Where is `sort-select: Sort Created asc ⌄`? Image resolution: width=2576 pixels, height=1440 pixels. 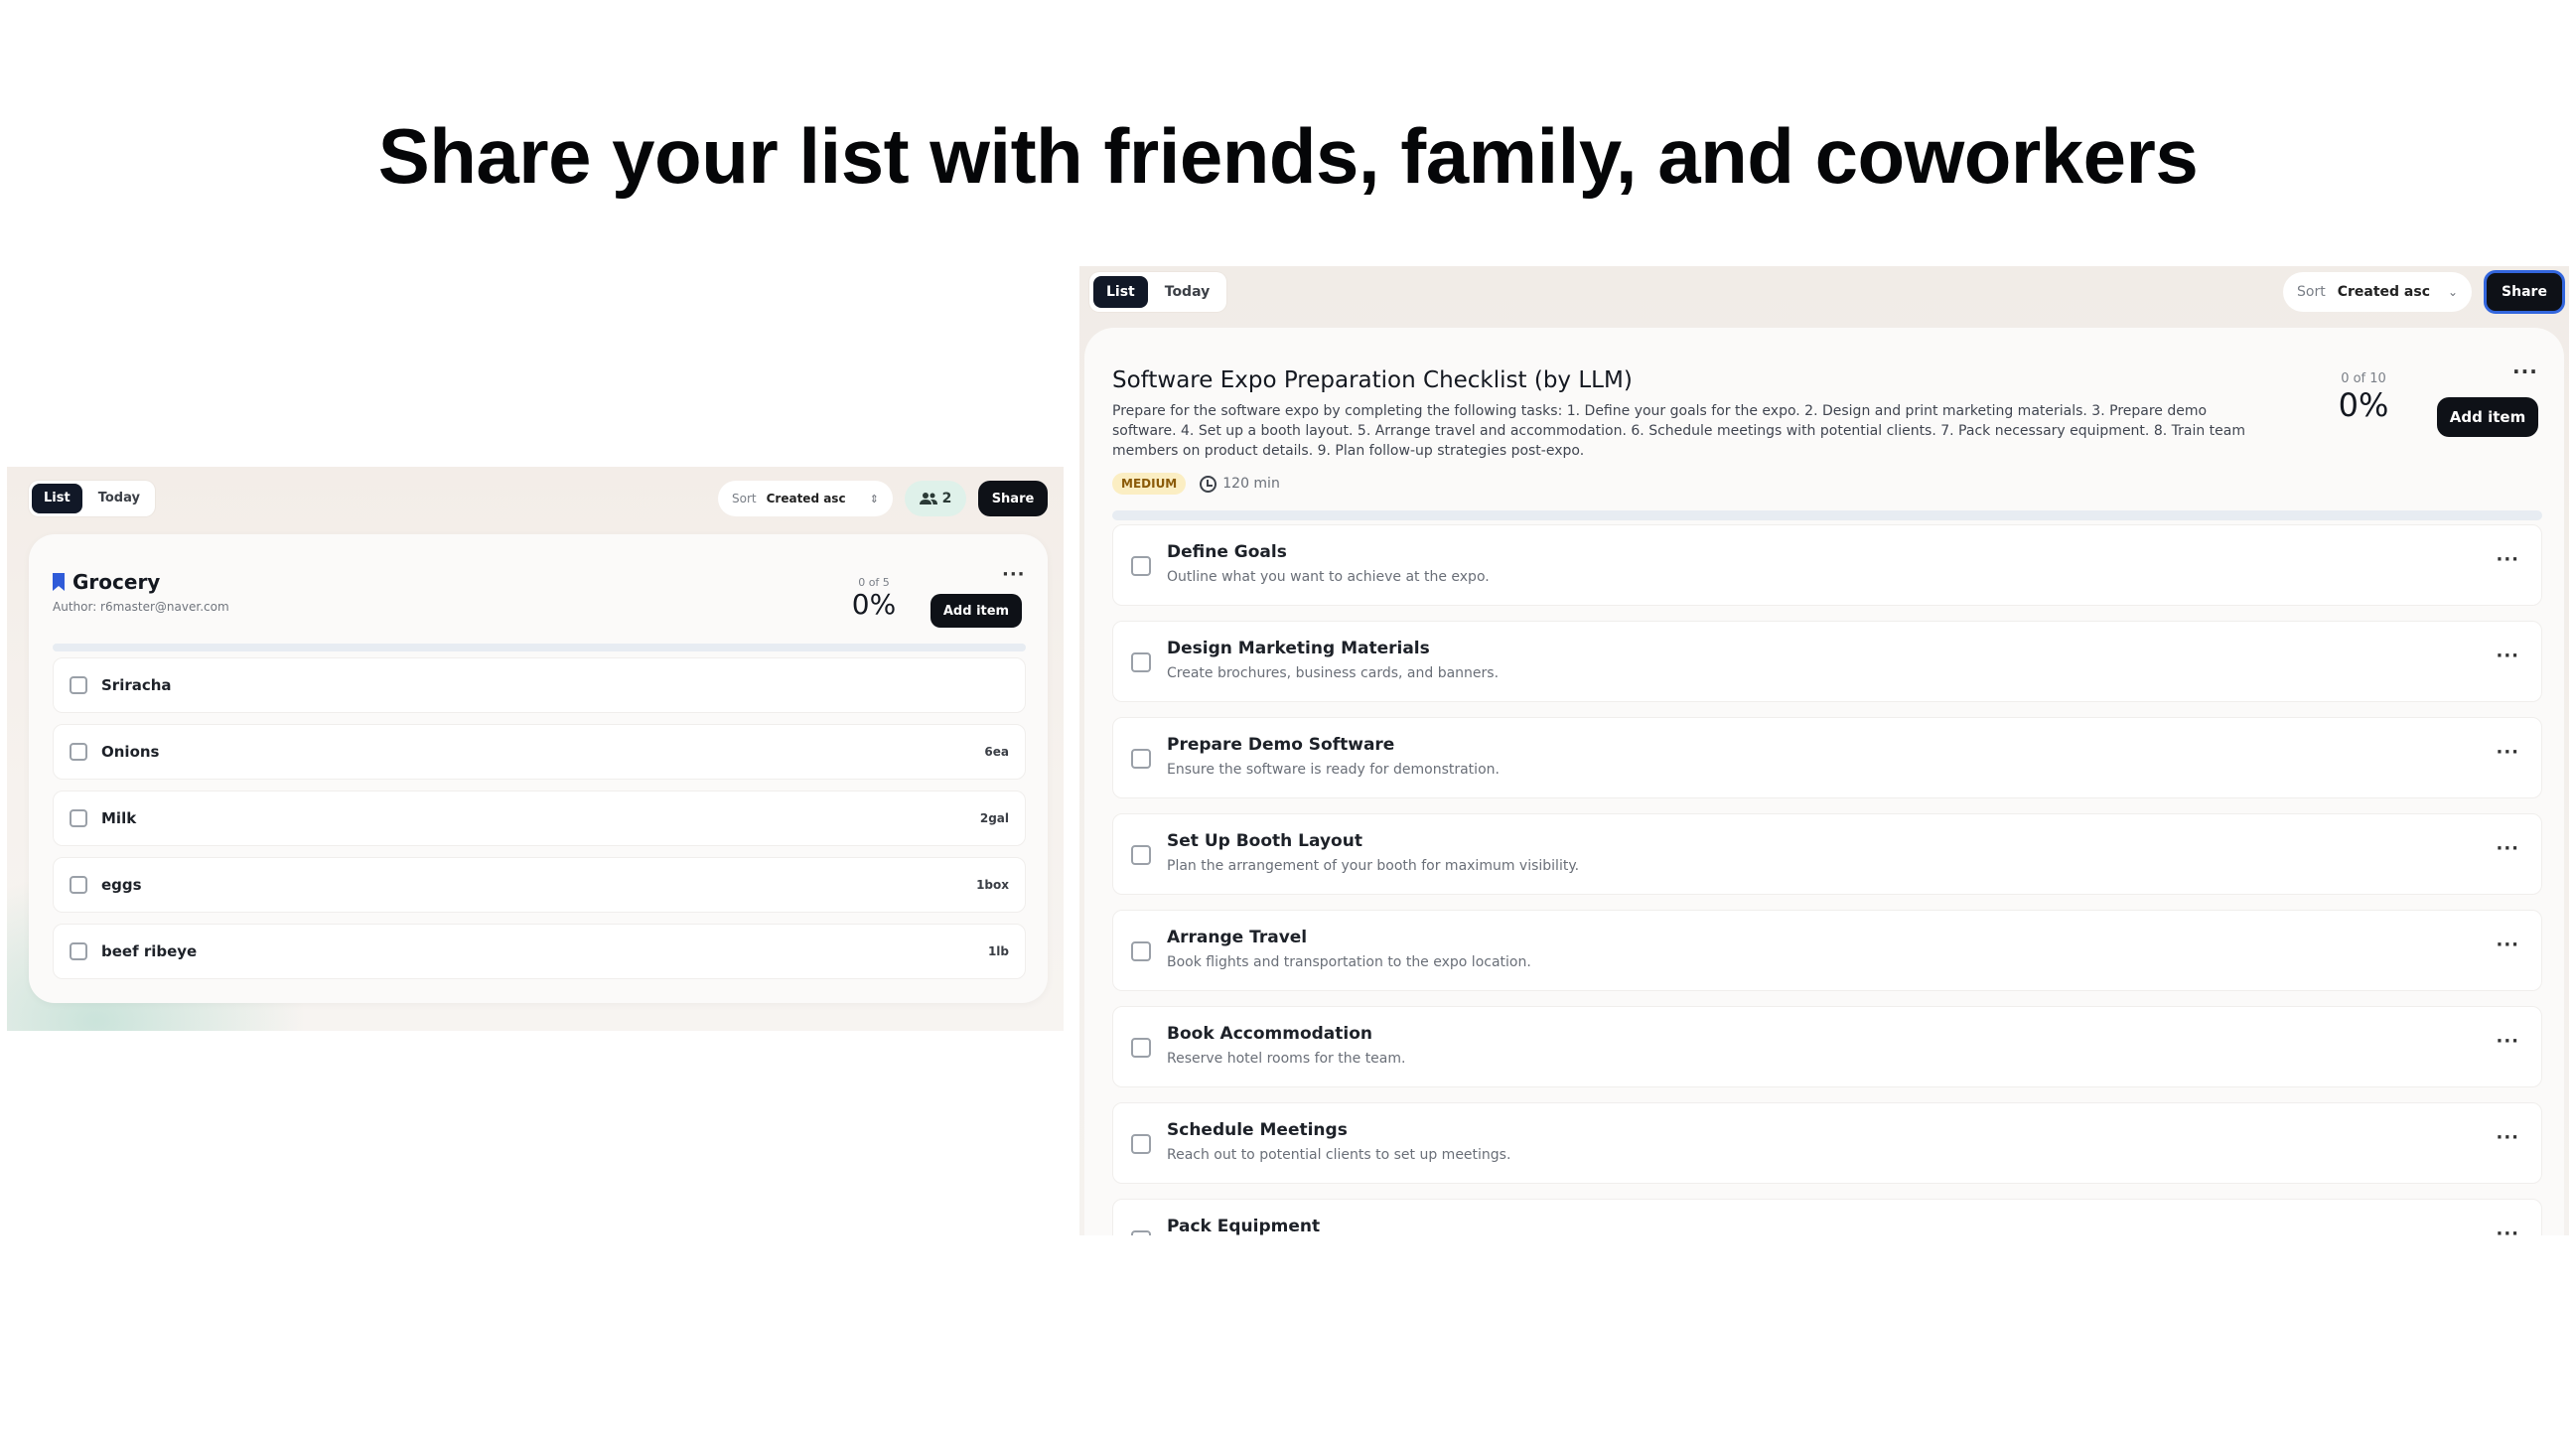
sort-select: Sort Created asc ⌄ is located at coordinates (2377, 292).